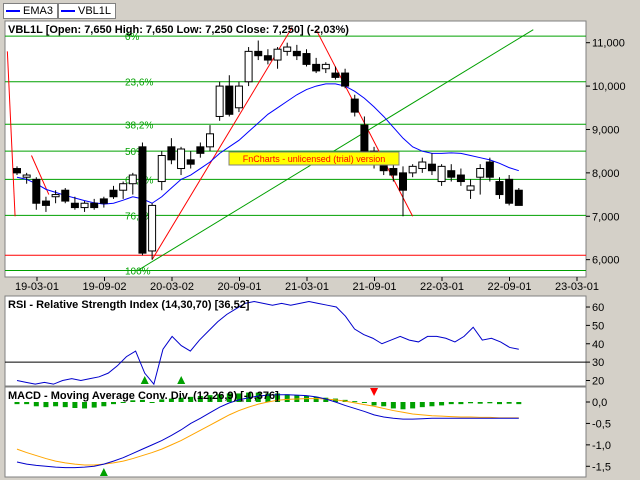 The height and width of the screenshot is (480, 640). What do you see at coordinates (598, 435) in the screenshot?
I see `macd-y-axis: 0,0 -0,5 -1,0 -1,5` at bounding box center [598, 435].